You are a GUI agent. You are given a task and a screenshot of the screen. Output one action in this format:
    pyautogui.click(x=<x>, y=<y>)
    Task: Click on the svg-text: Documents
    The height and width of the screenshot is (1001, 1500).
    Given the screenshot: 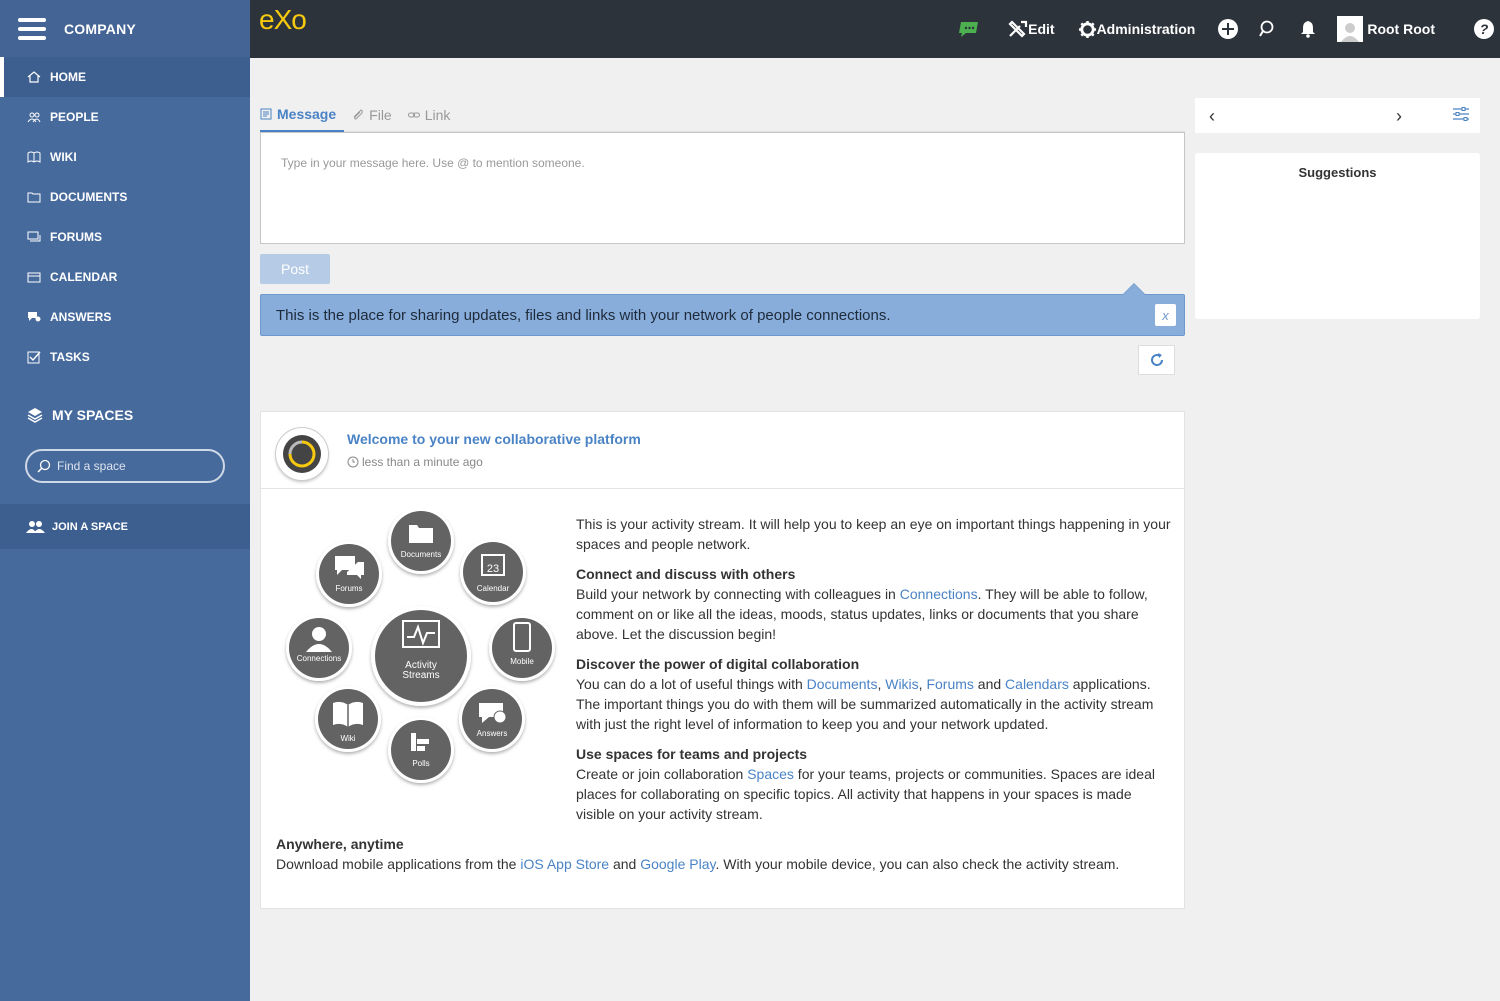 What is the action you would take?
    pyautogui.click(x=421, y=554)
    